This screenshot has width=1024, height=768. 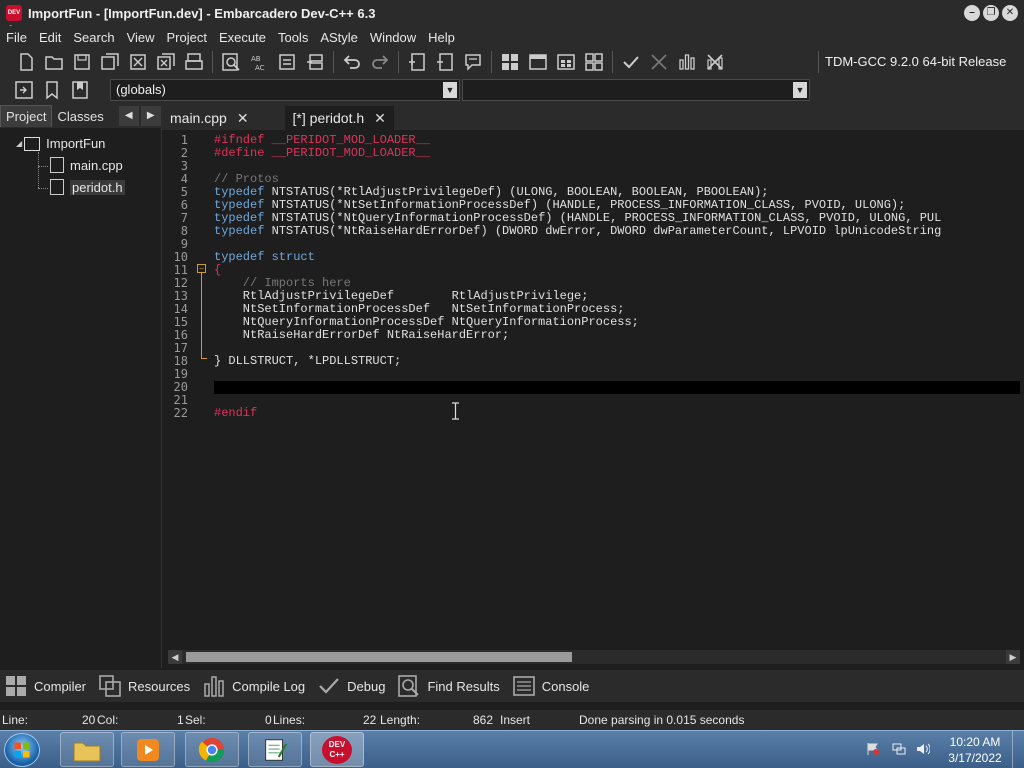 What do you see at coordinates (538, 62) in the screenshot?
I see `run-icon` at bounding box center [538, 62].